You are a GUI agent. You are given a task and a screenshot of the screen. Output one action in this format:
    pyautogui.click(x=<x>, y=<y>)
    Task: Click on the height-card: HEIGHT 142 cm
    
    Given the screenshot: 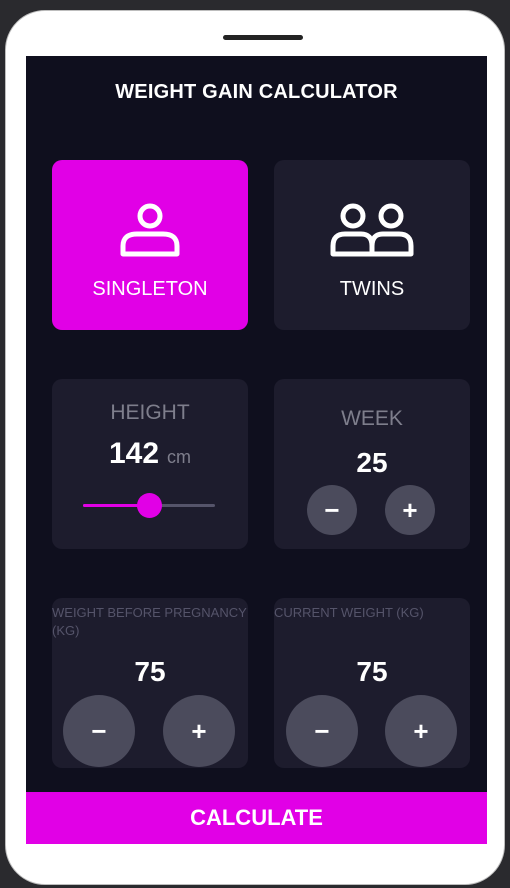 What is the action you would take?
    pyautogui.click(x=150, y=464)
    